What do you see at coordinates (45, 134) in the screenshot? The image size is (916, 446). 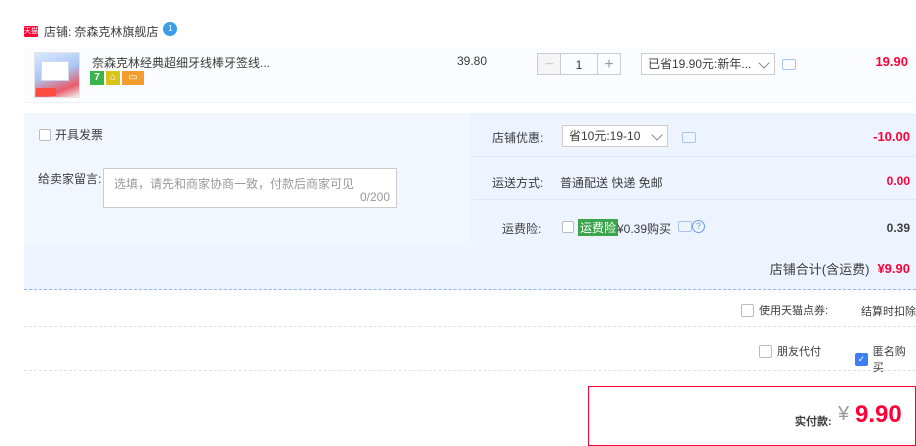 I see `invoice-checkbox` at bounding box center [45, 134].